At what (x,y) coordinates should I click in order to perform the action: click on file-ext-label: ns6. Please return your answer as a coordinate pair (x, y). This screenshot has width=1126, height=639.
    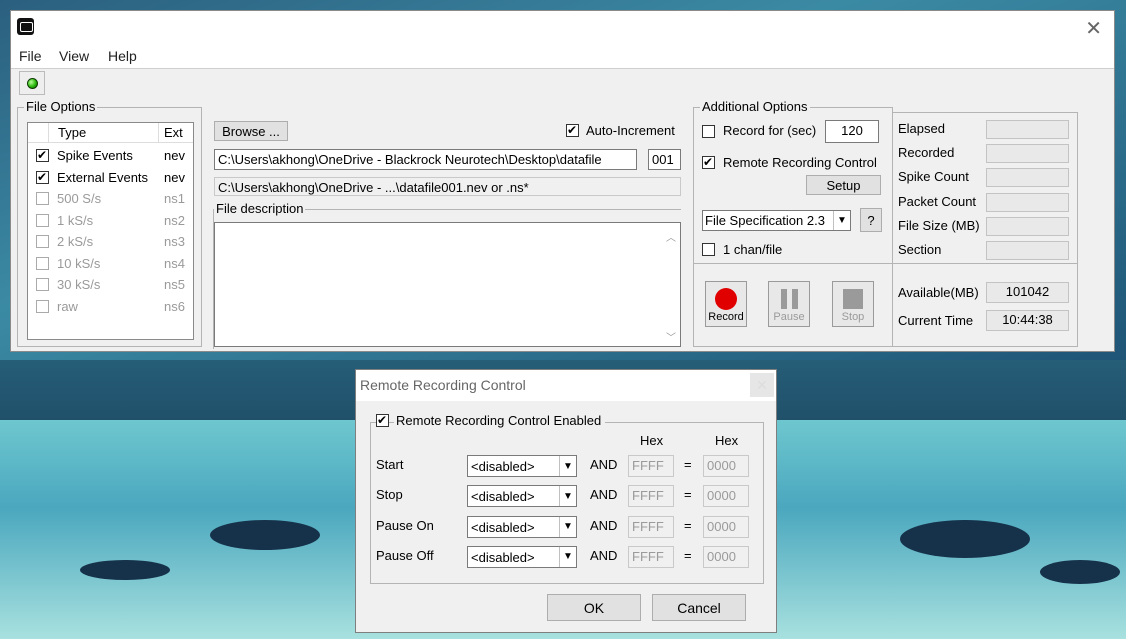
    Looking at the image, I should click on (174, 306).